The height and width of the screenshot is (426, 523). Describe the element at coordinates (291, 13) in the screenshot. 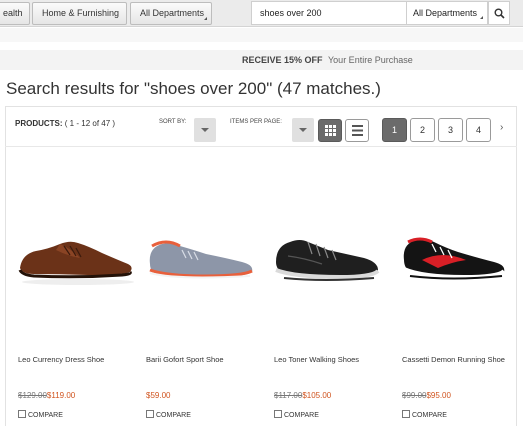

I see `search-input-value: shoes over 200` at that location.